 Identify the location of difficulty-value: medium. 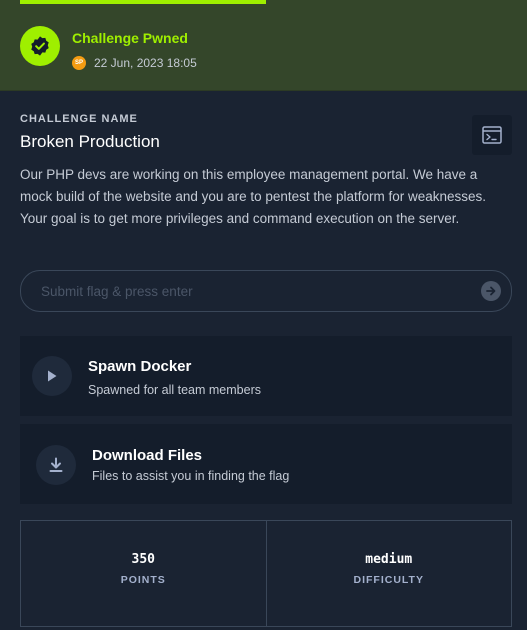
(389, 559).